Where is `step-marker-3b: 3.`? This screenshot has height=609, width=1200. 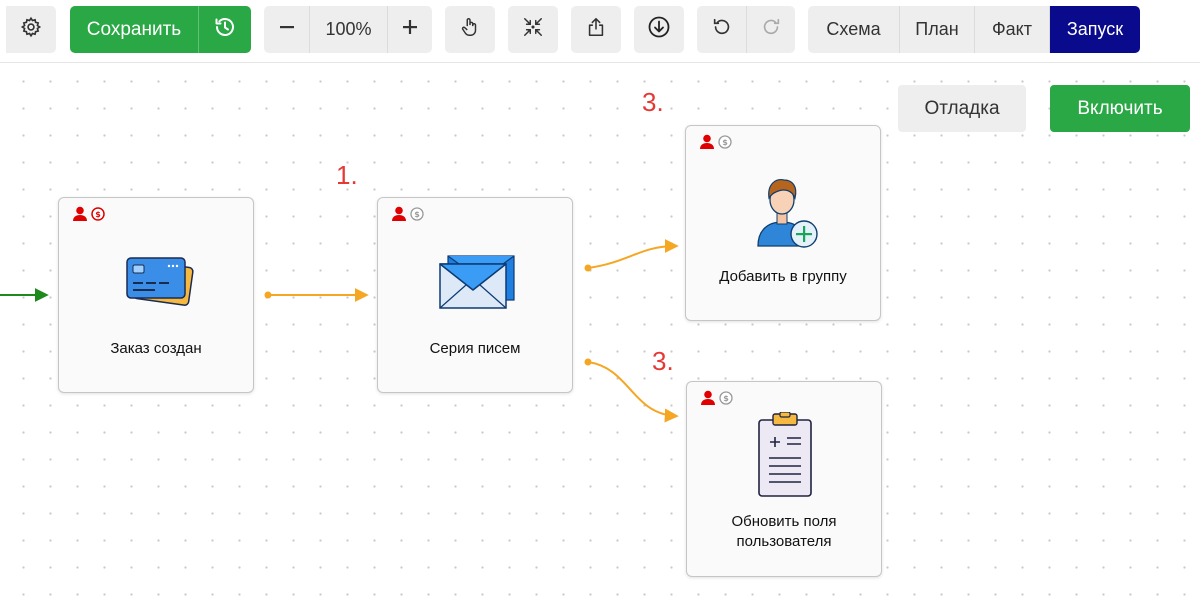 step-marker-3b: 3. is located at coordinates (663, 361).